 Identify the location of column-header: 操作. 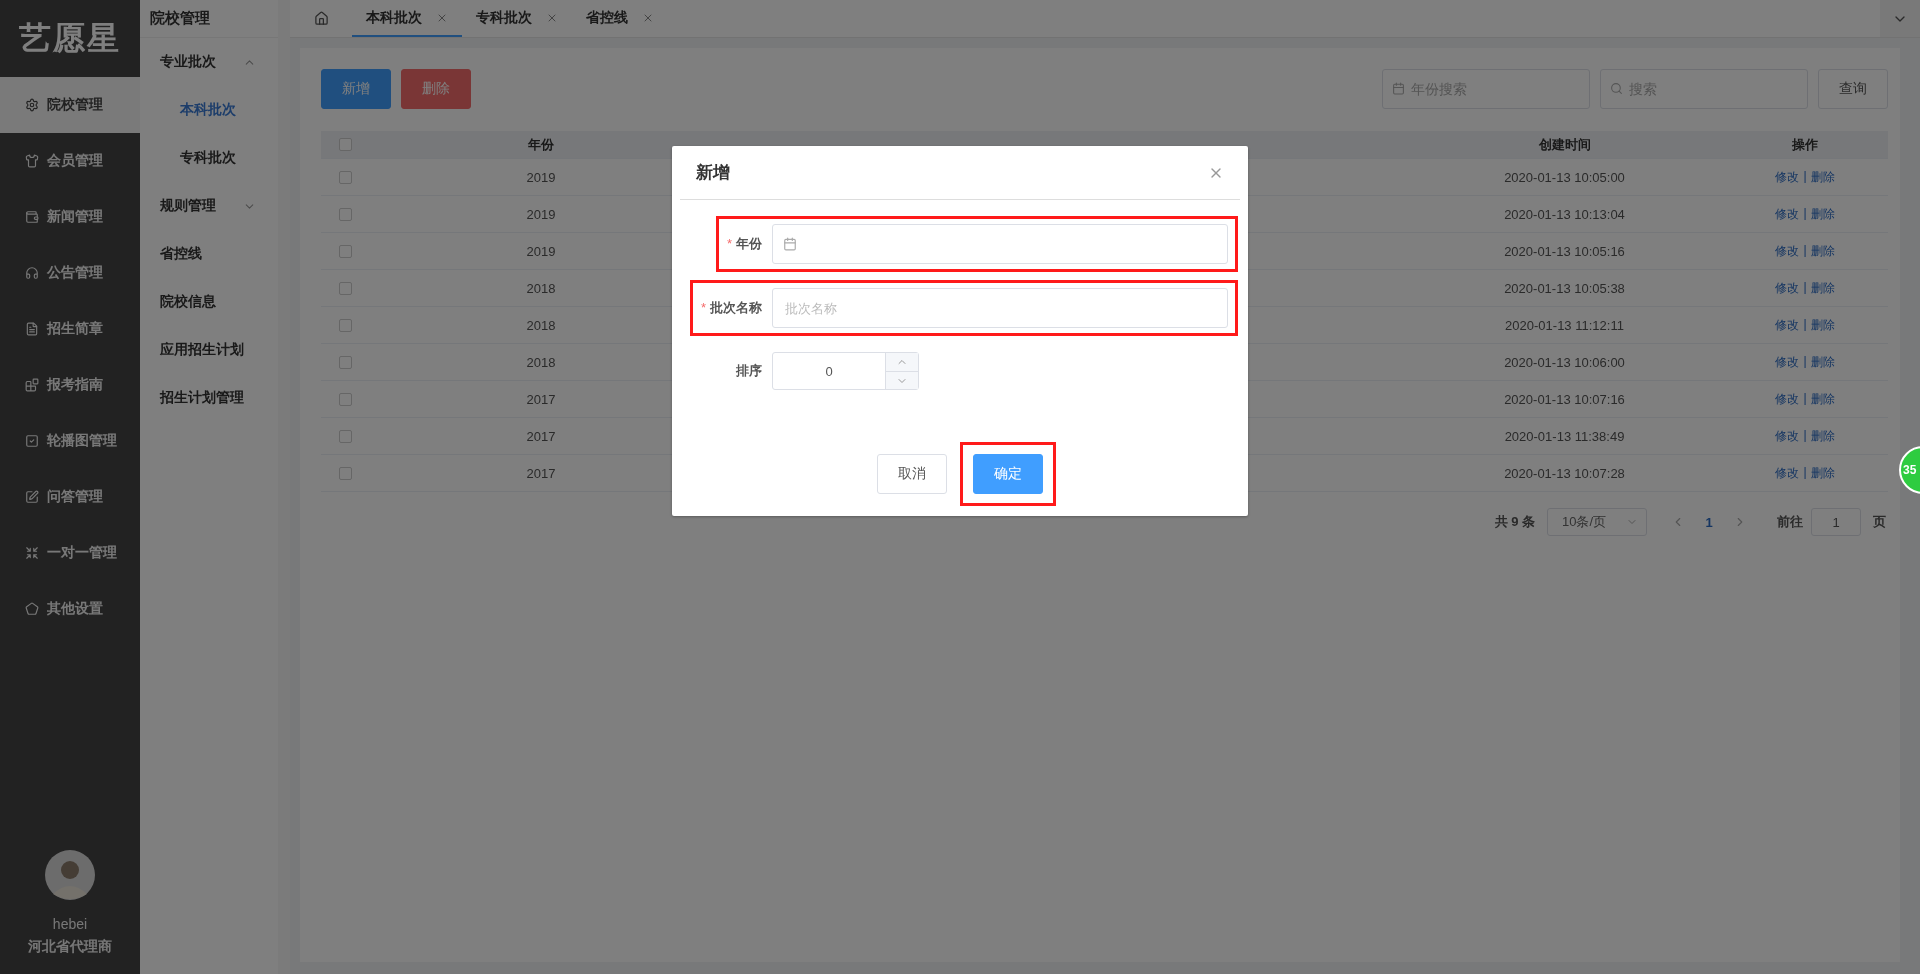
(1805, 144).